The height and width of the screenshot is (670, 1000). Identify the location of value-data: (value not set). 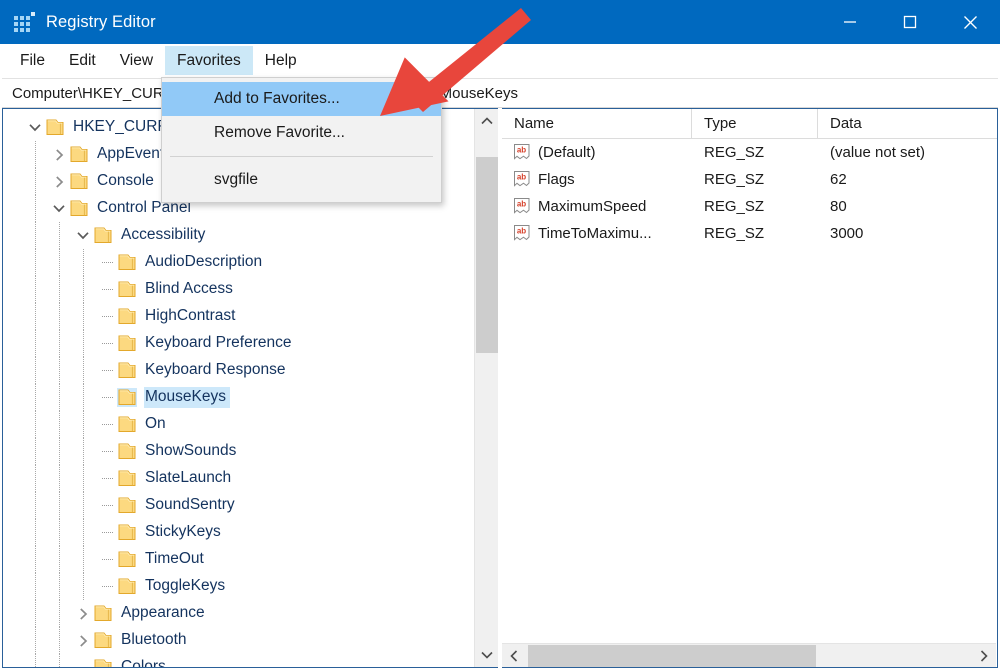
(878, 152).